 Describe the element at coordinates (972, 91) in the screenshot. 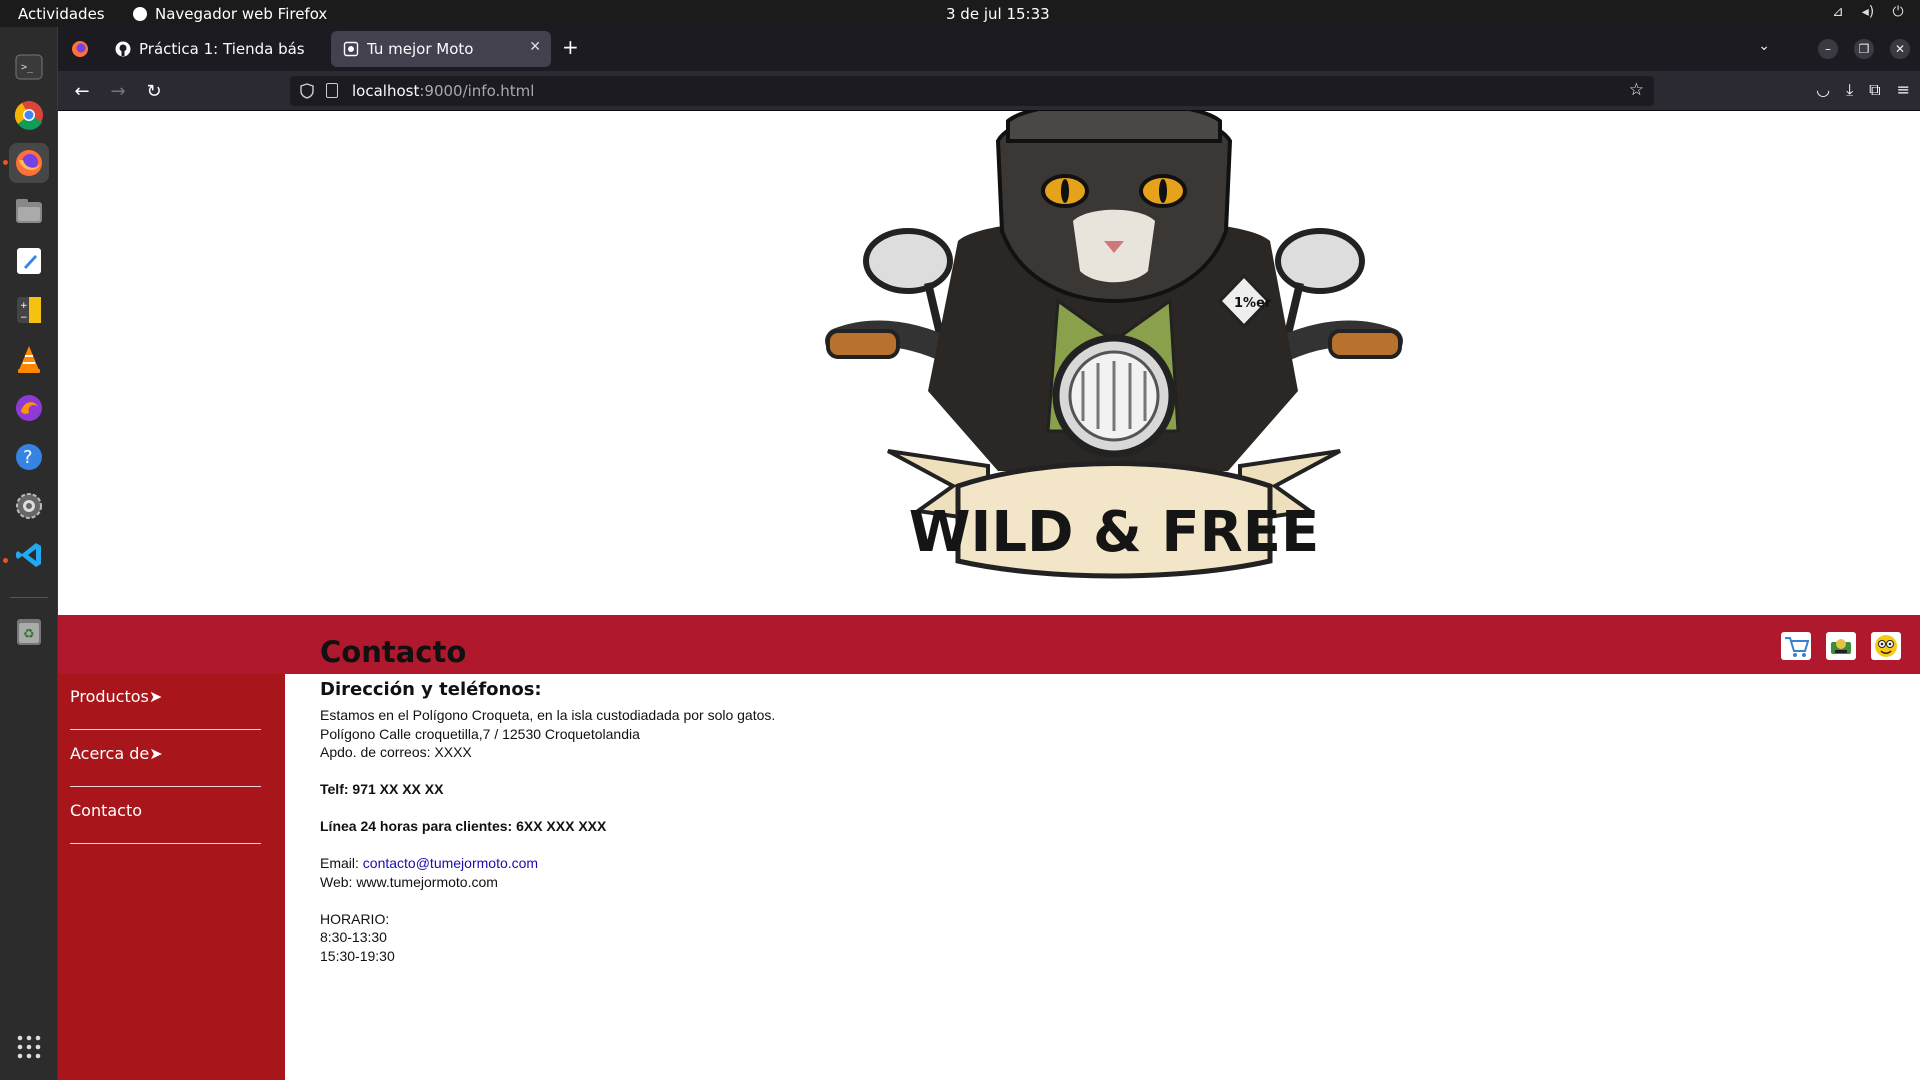

I see `url-bar: localhost:9000/info.html ☆` at that location.